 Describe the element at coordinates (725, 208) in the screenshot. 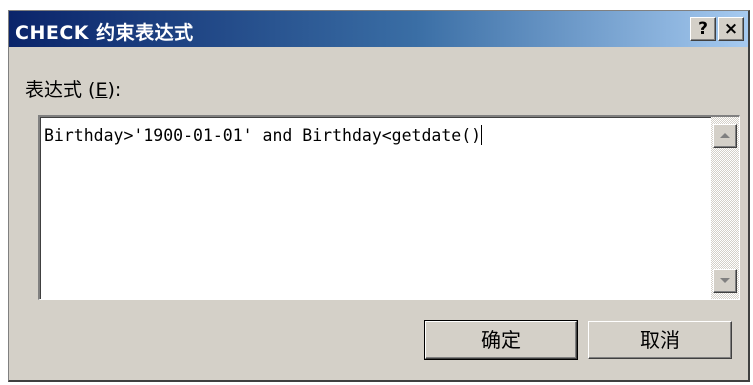

I see `vertical-scrollbar` at that location.